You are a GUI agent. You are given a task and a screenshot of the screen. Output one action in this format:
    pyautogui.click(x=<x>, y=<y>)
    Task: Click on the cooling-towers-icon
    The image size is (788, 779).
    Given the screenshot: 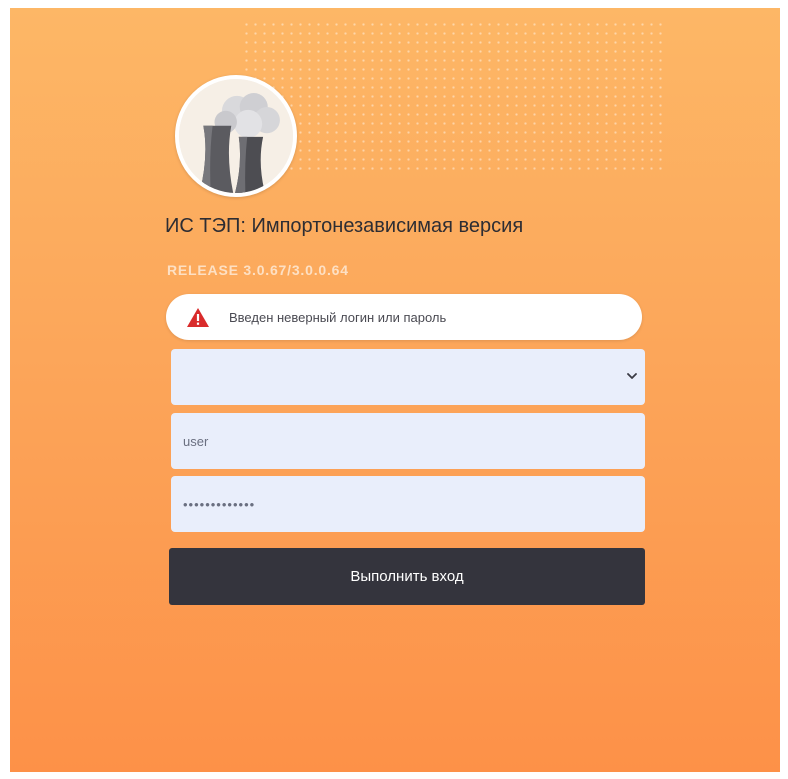 What is the action you would take?
    pyautogui.click(x=236, y=136)
    